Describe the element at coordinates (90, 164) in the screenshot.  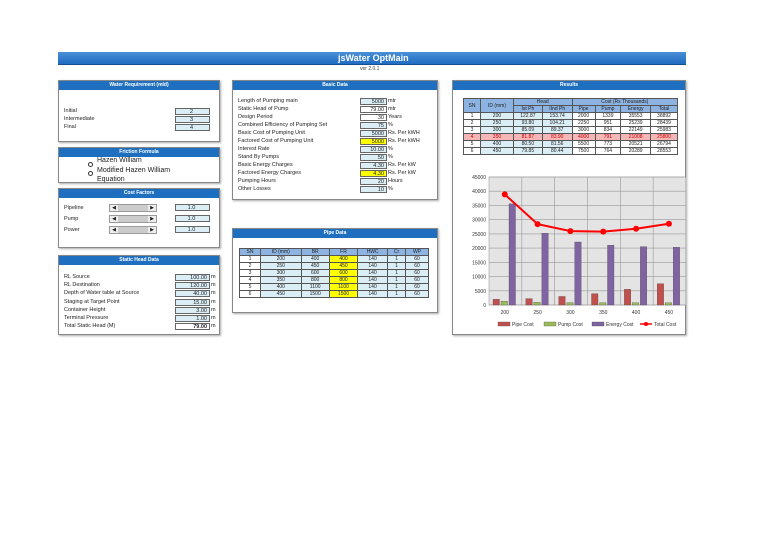
I see `radio-hazen-william` at that location.